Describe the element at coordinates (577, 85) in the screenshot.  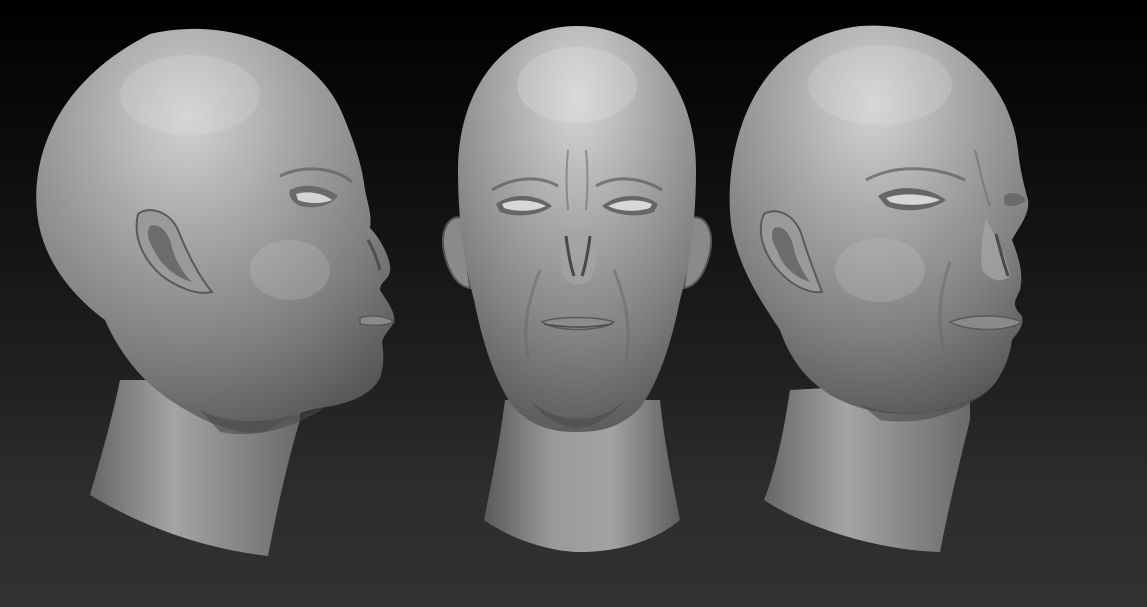
I see `front-cranium-highlight` at that location.